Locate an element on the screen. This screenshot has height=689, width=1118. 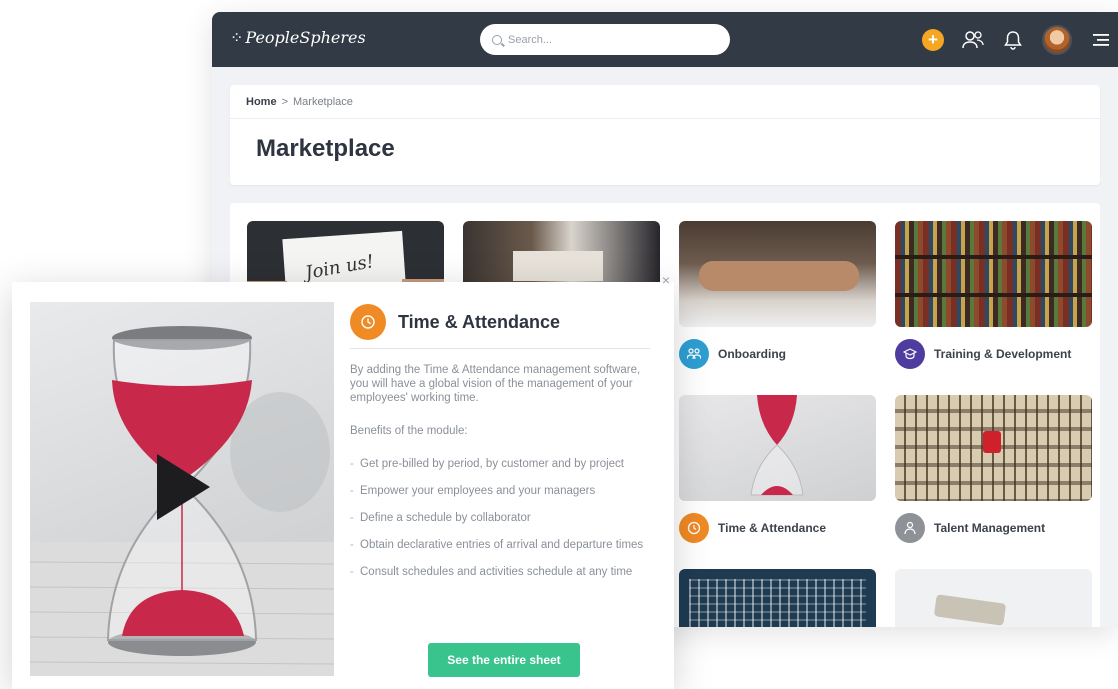
module-video-thumbnail is located at coordinates (182, 489).